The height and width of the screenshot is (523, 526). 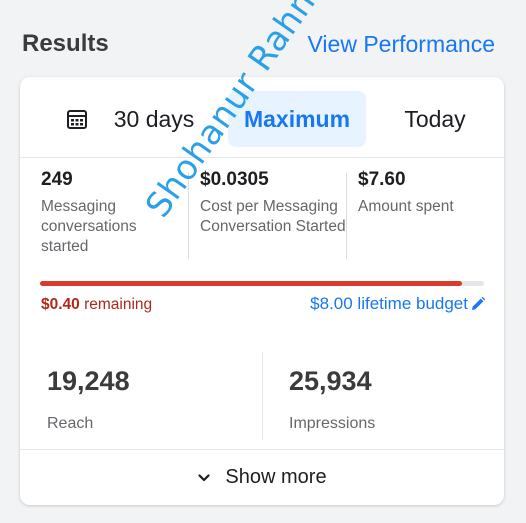 What do you see at coordinates (88, 381) in the screenshot?
I see `stat-value: 19,248` at bounding box center [88, 381].